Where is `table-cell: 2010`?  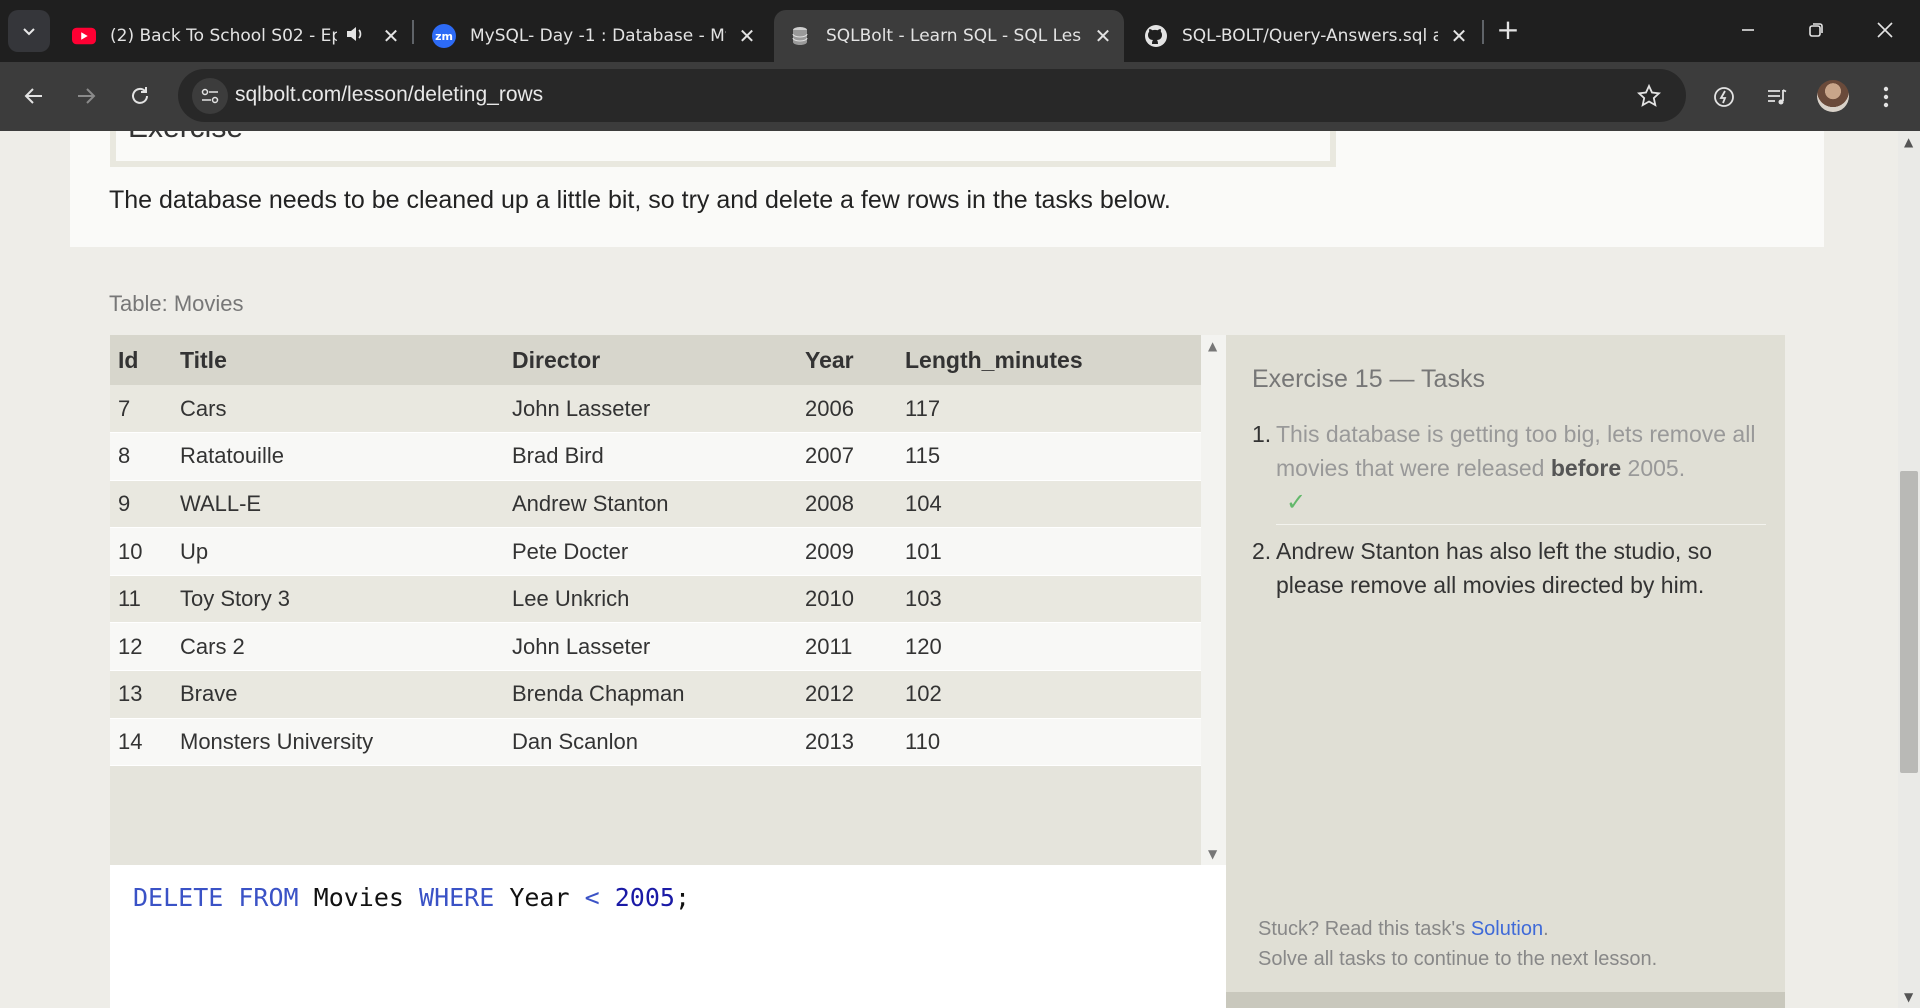 table-cell: 2010 is located at coordinates (847, 599).